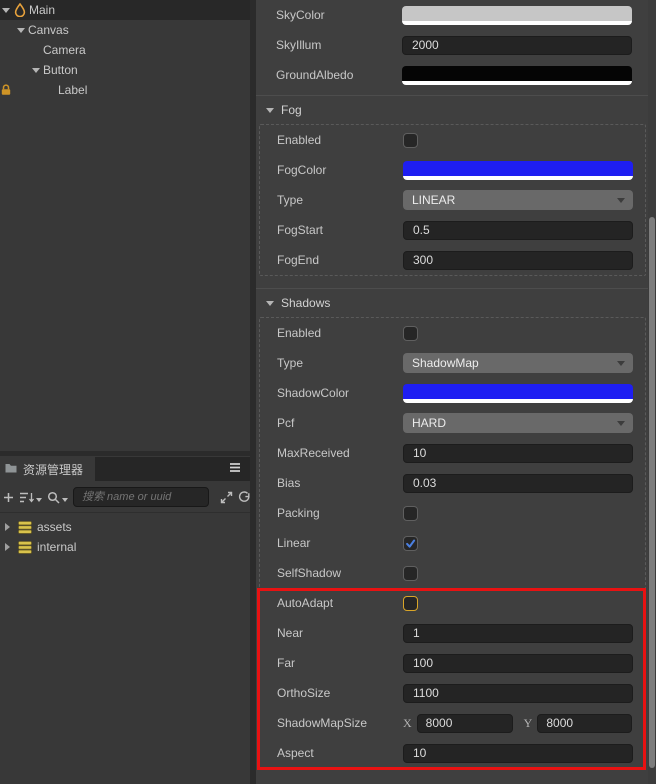  I want to click on linear-checkbox, so click(410, 543).